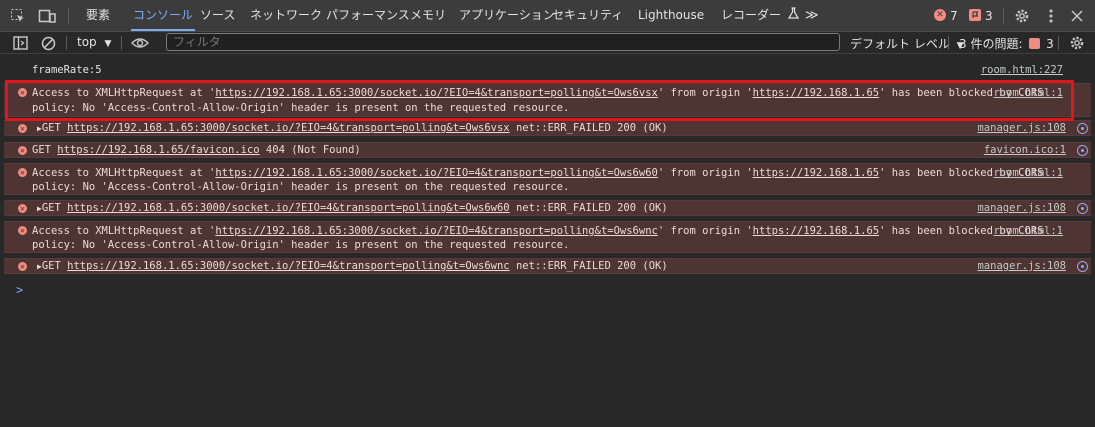 The width and height of the screenshot is (1095, 427). I want to click on issue-count: 3, so click(989, 16).